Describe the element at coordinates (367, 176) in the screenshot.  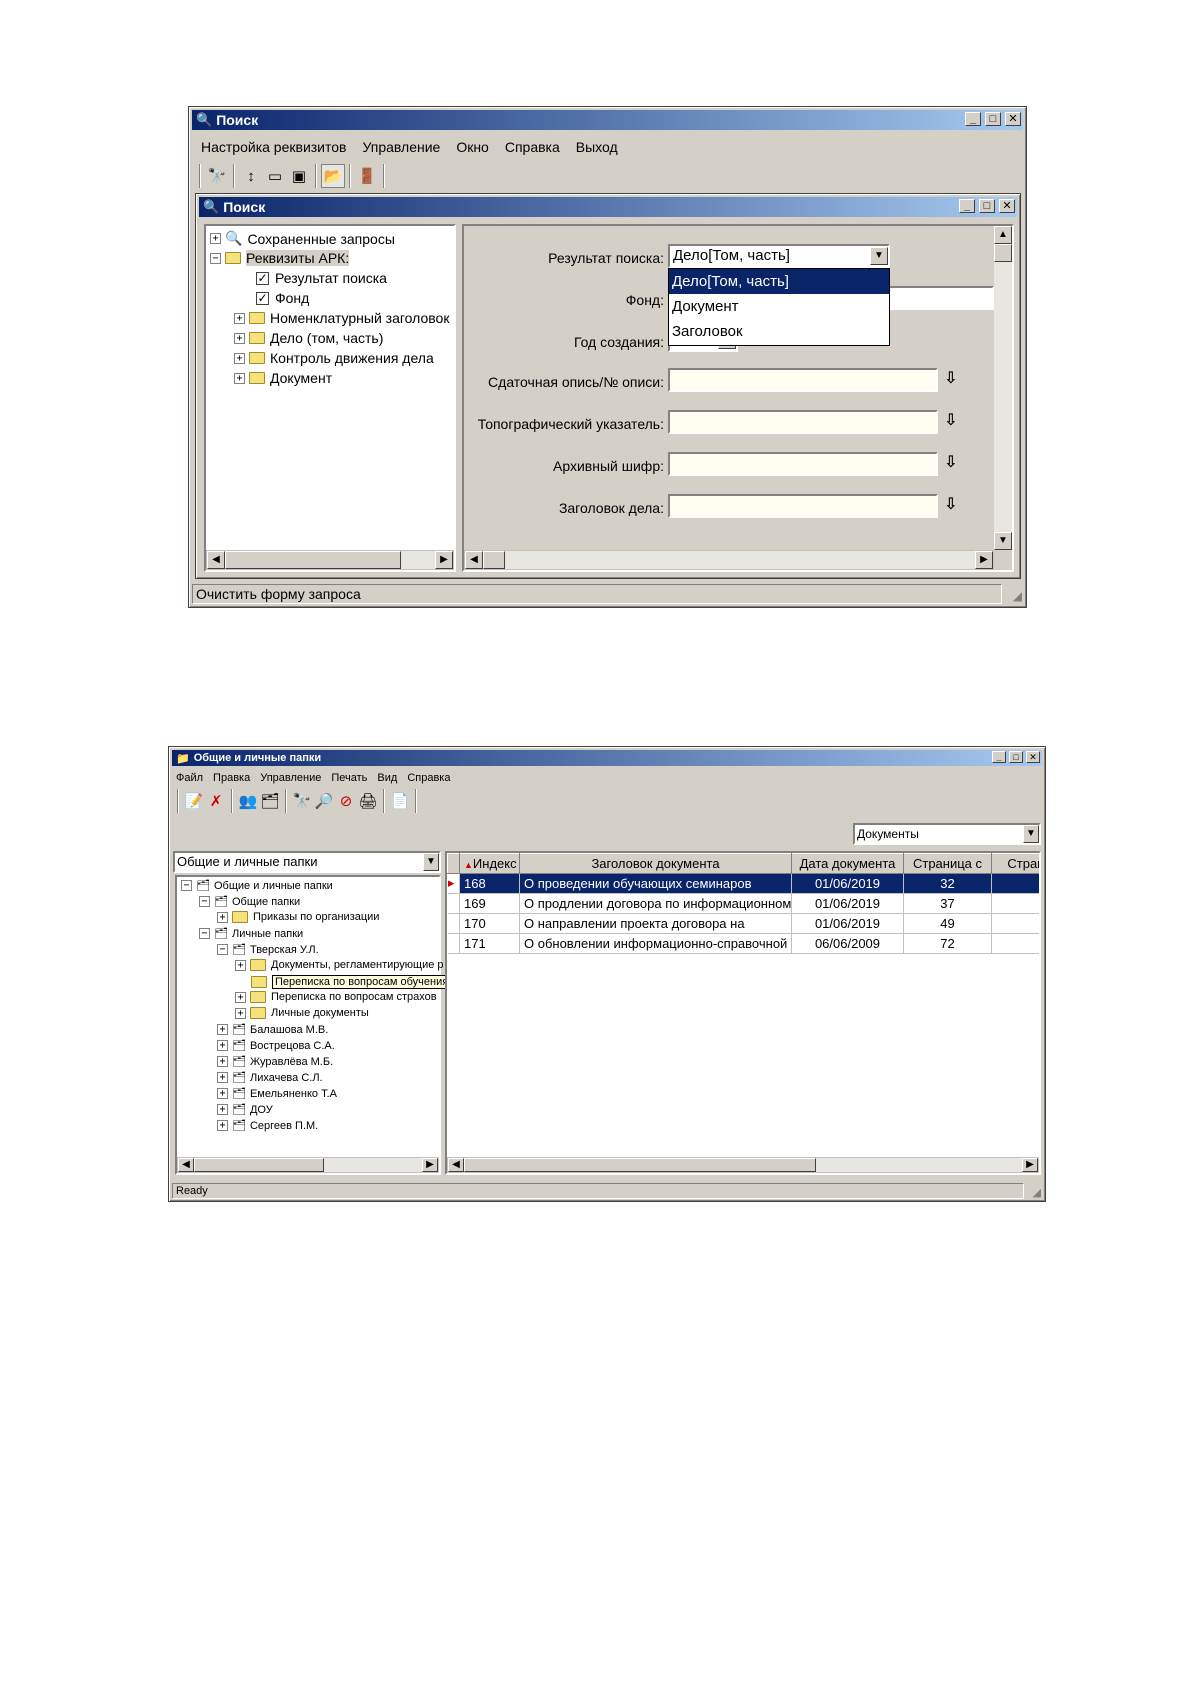
I see `exit-door-icon: 🚪` at that location.